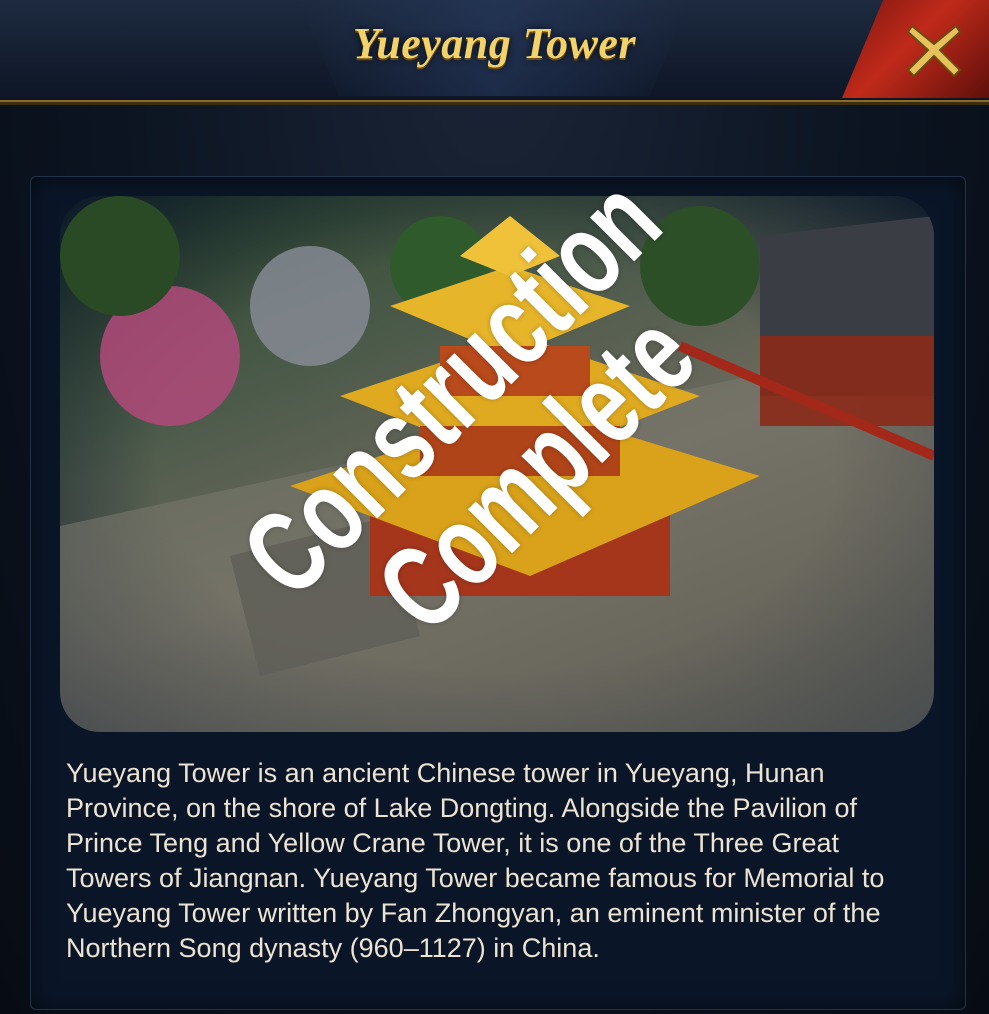  I want to click on close-button, so click(915, 49).